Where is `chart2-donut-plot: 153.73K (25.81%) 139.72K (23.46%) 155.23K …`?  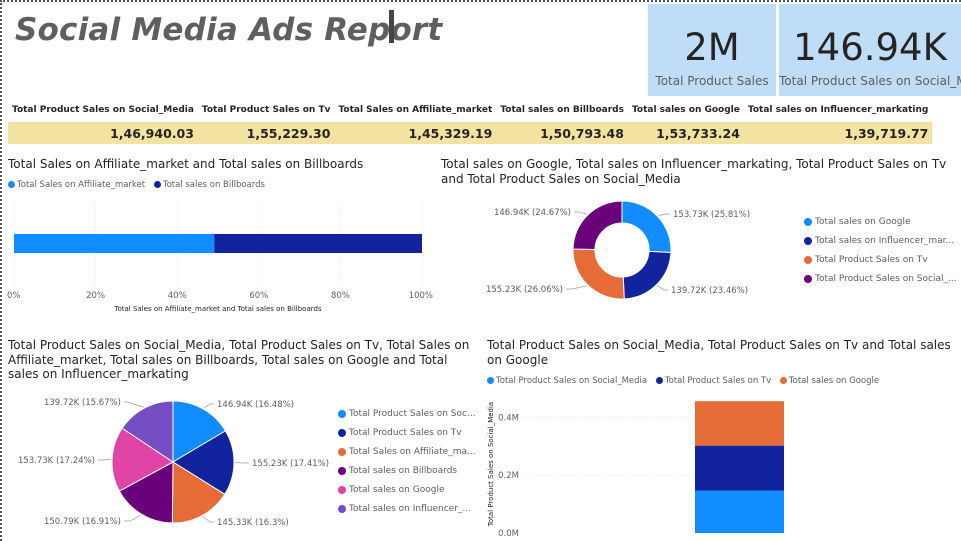 chart2-donut-plot: 153.73K (25.81%) 139.72K (23.46%) 155.23K … is located at coordinates (630, 251).